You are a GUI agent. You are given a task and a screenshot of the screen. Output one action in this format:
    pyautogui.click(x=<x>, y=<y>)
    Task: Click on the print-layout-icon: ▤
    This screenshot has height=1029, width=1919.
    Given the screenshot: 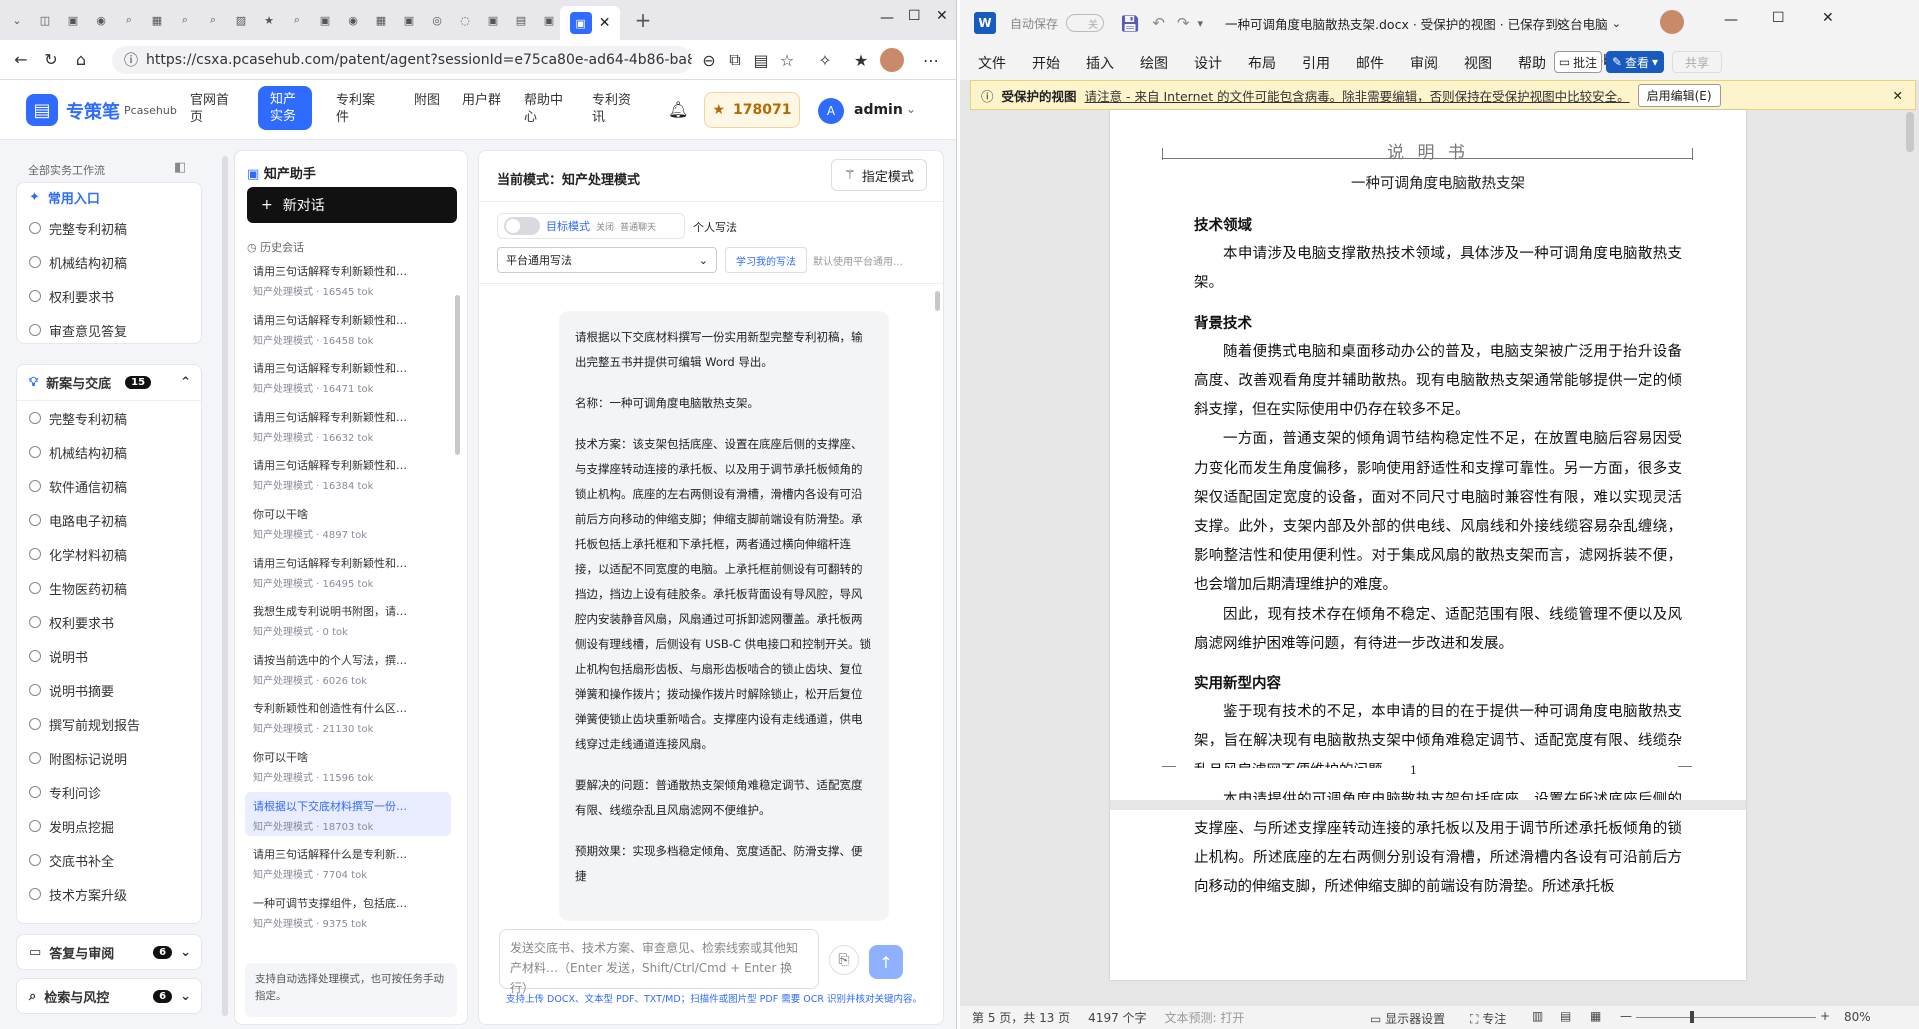 What is the action you would take?
    pyautogui.click(x=1565, y=1016)
    